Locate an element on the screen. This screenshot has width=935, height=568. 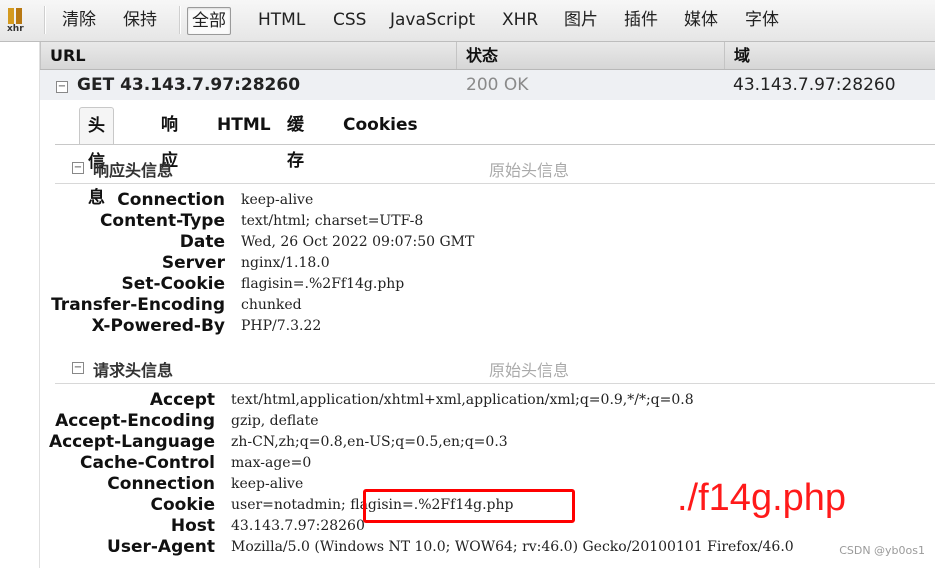
tab-html: HTML is located at coordinates (244, 125).